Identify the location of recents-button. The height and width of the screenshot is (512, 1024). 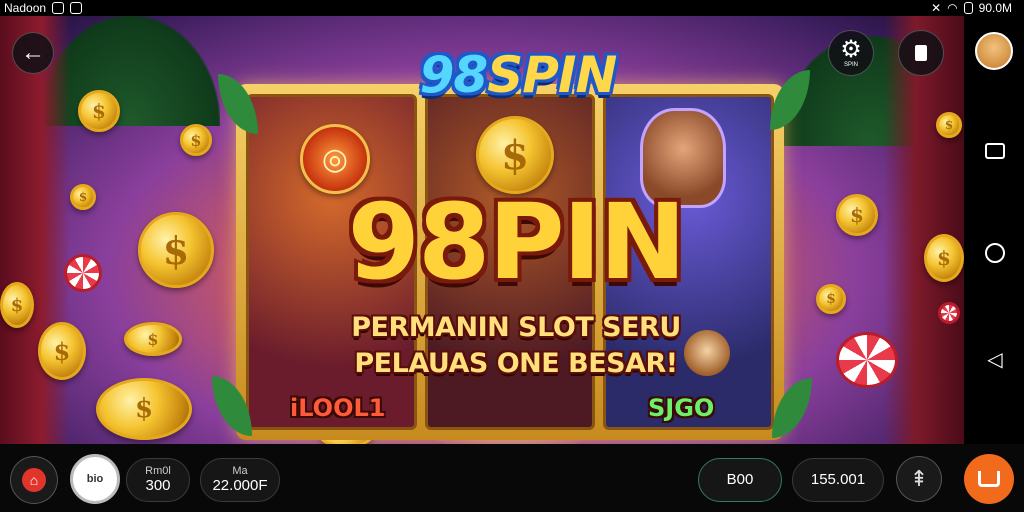
(995, 151).